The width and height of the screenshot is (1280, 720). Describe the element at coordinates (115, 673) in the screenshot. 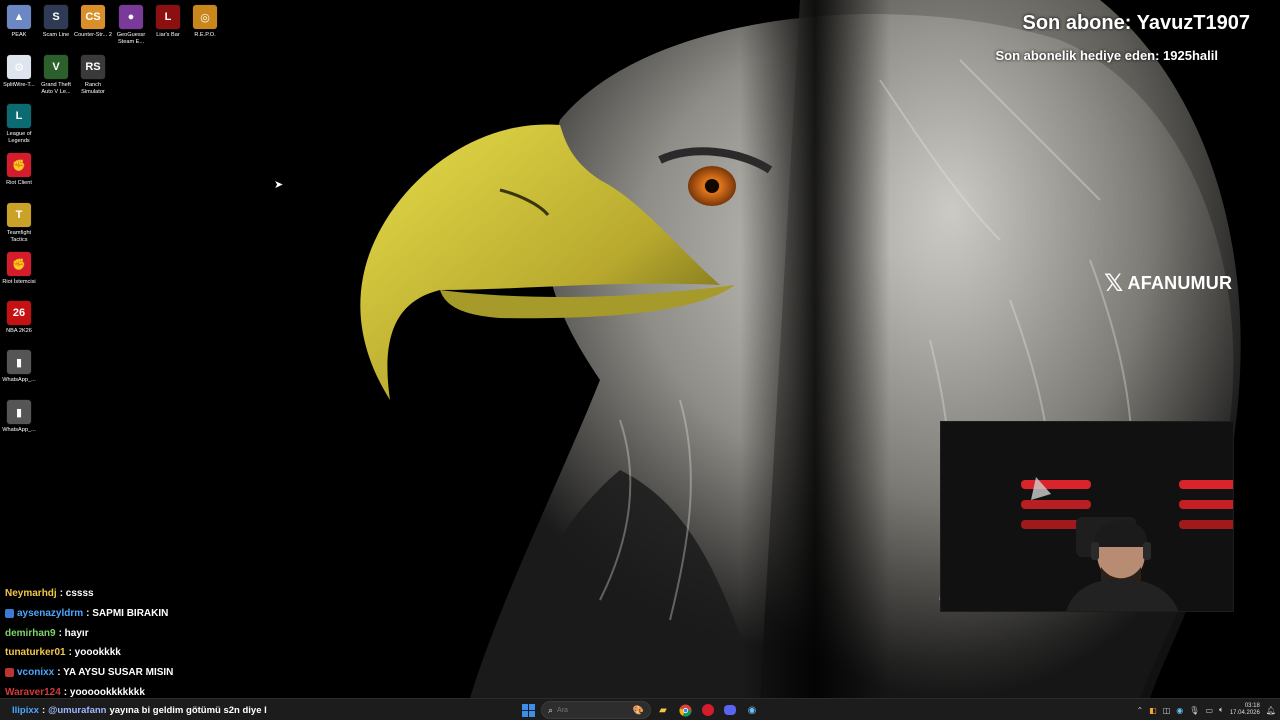

I see `chat-message-text: : YA AYSU SUSAR MISIN` at that location.